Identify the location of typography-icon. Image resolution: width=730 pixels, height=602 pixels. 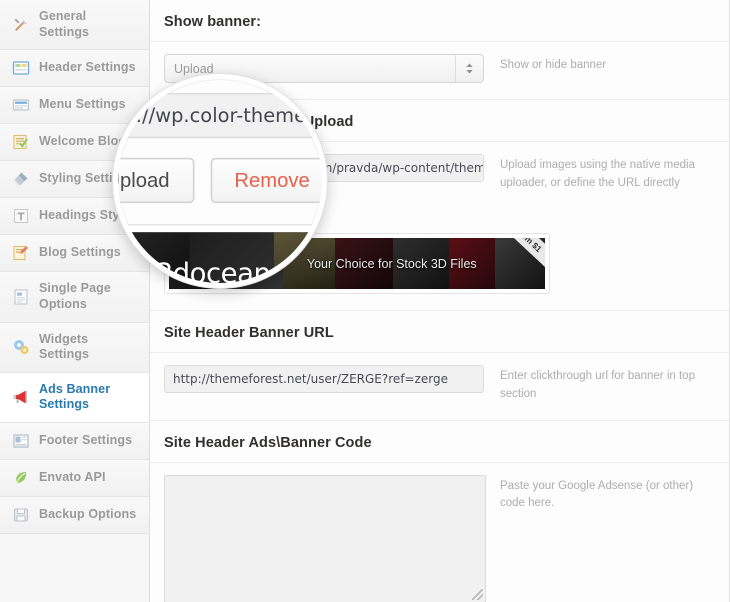
(21, 216).